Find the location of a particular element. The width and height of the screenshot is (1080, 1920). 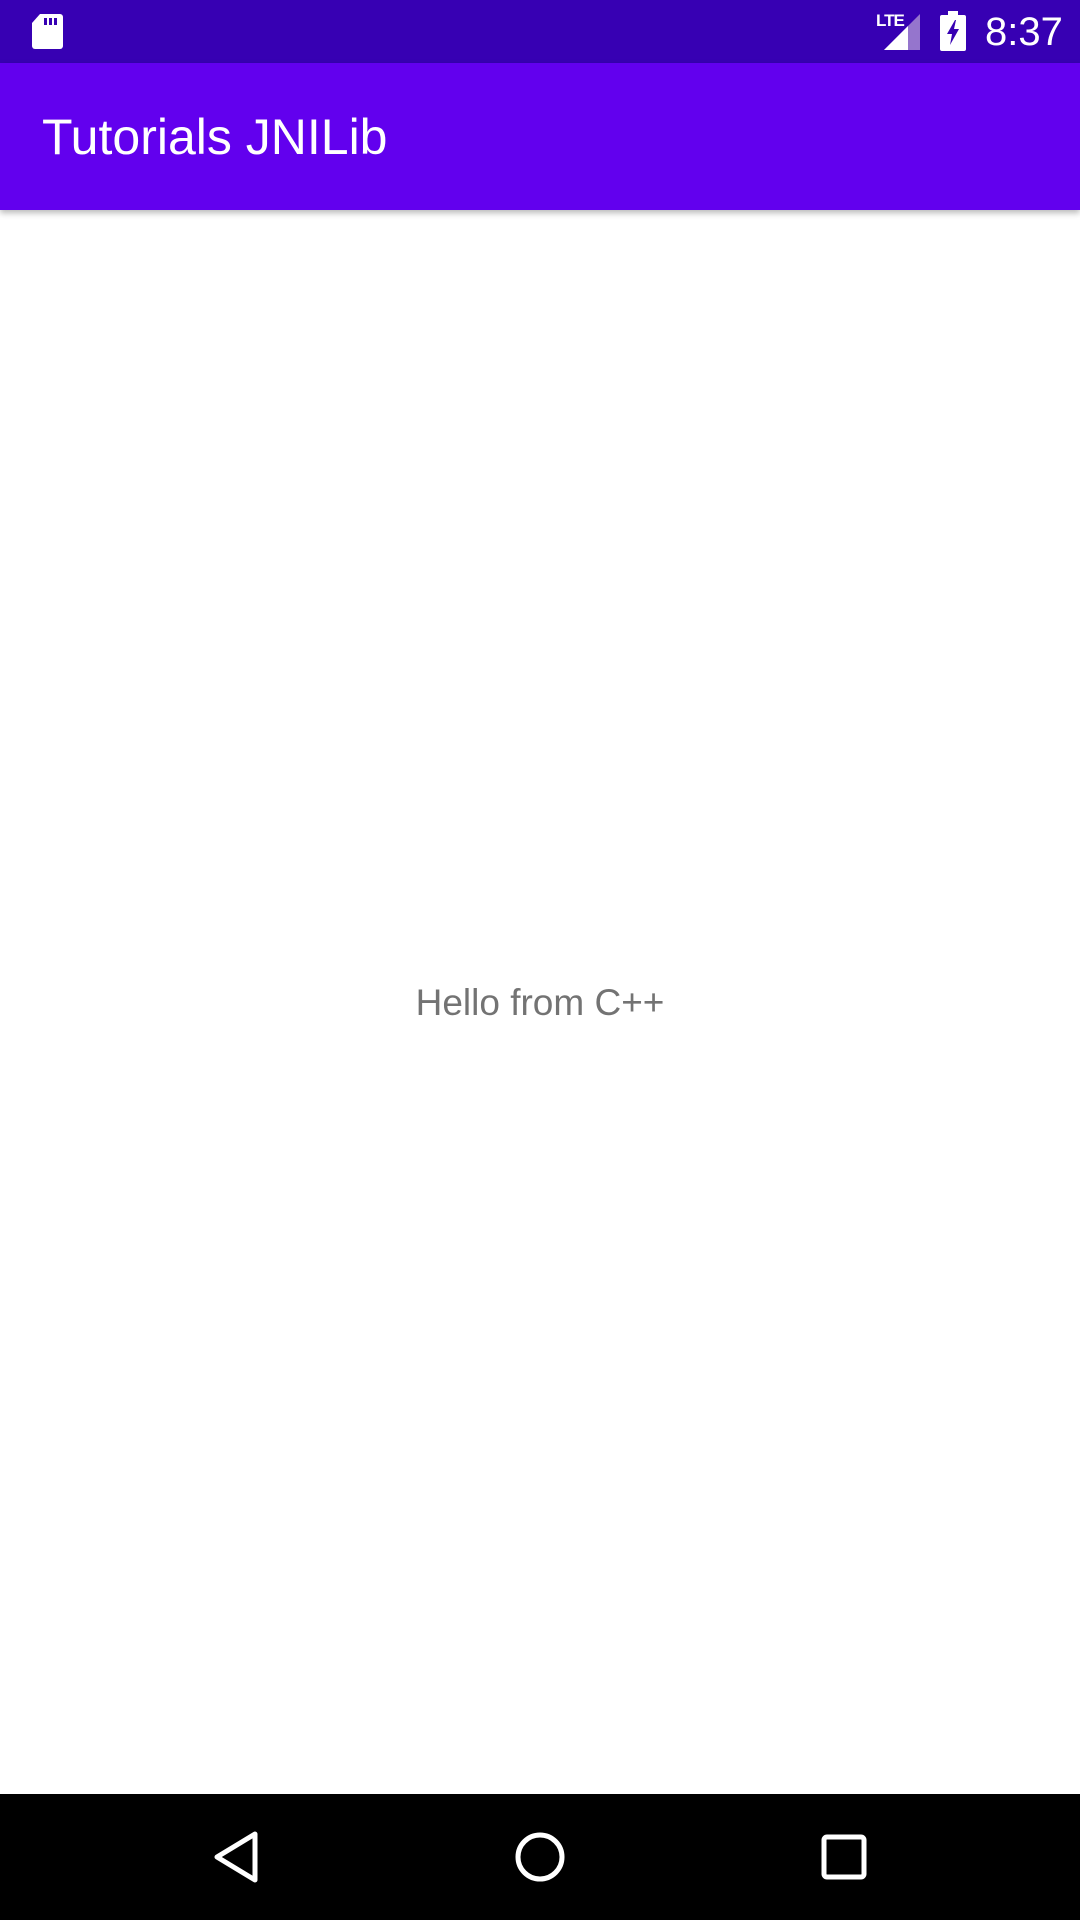

hello-message: Hello from C++ is located at coordinates (540, 1002).